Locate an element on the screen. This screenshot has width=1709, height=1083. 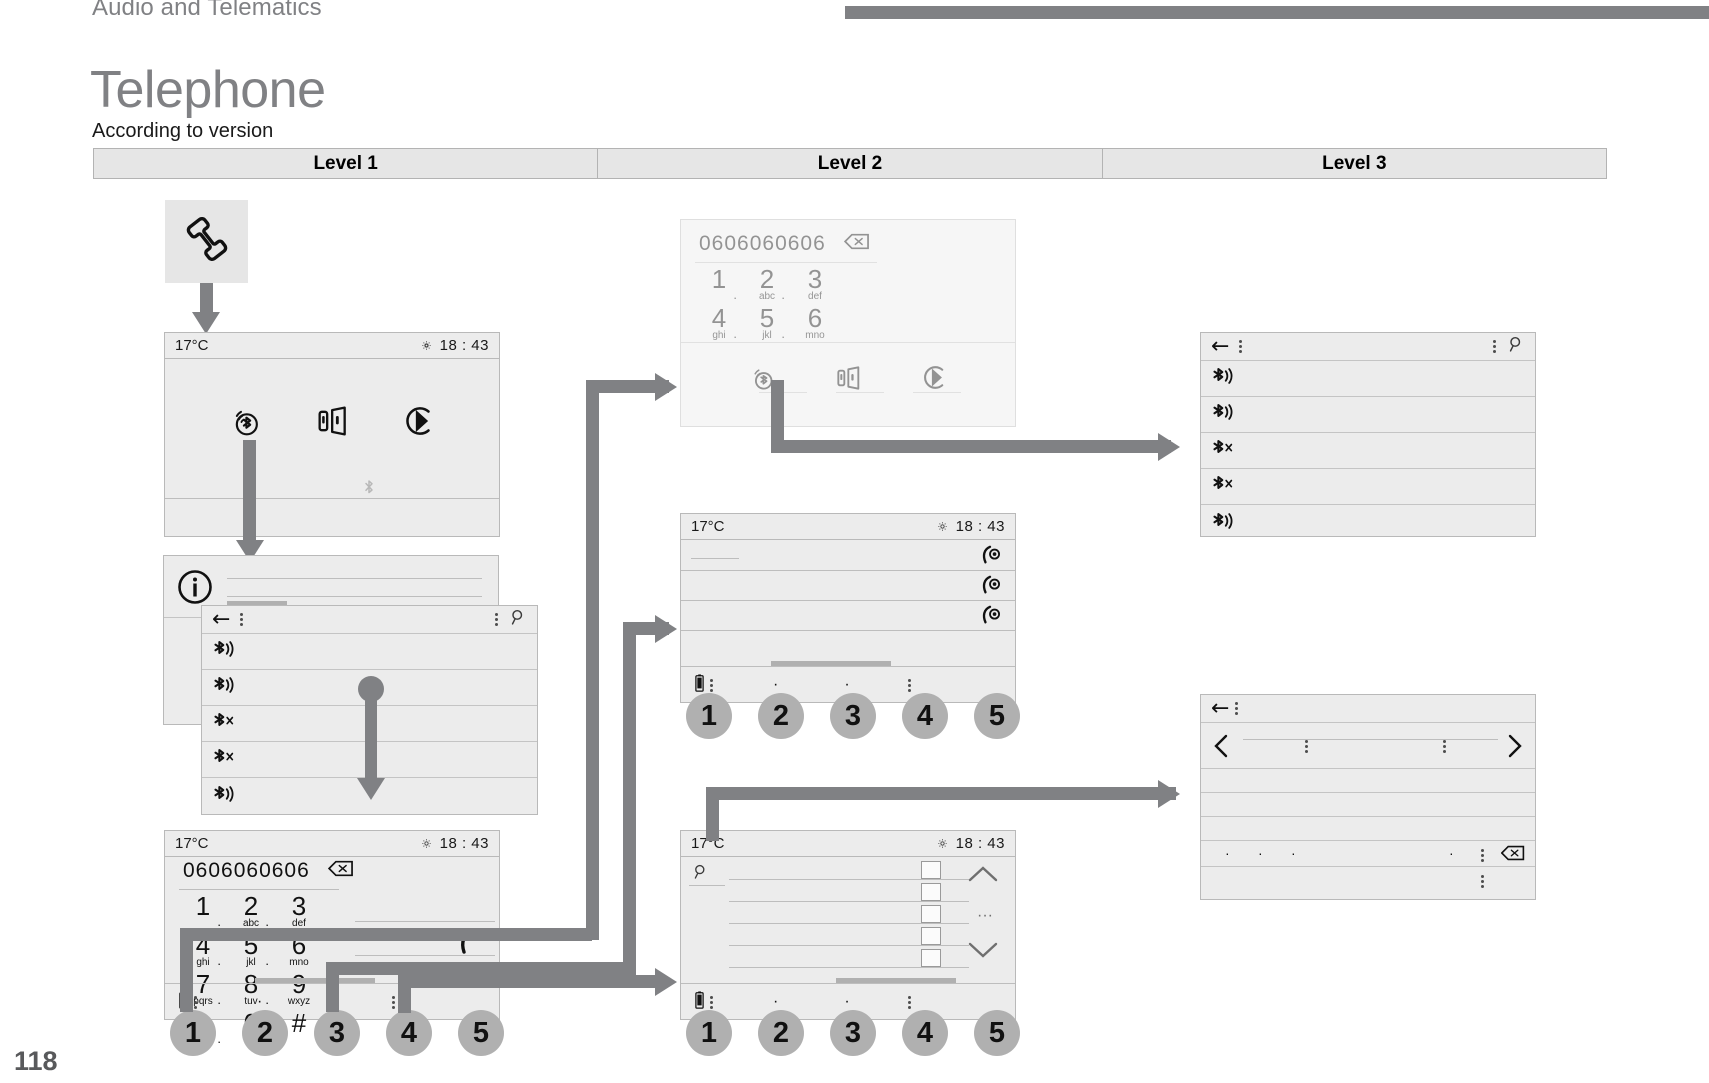
ghost-dialpad-keys: 1 2 abc 3 def 4 ghi 5 jkl 6 mno is located at coordinates (767, 305).